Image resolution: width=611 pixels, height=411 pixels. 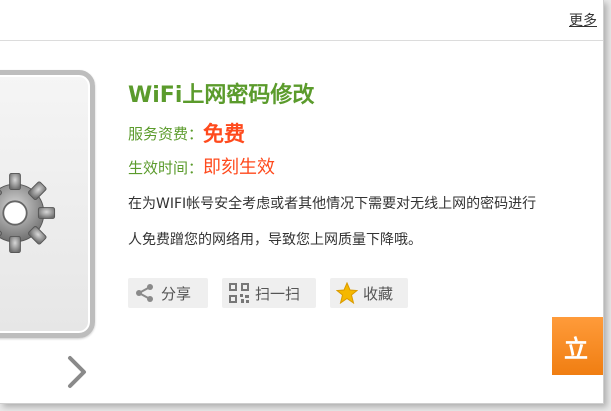 I want to click on gear-icon, so click(x=28, y=213).